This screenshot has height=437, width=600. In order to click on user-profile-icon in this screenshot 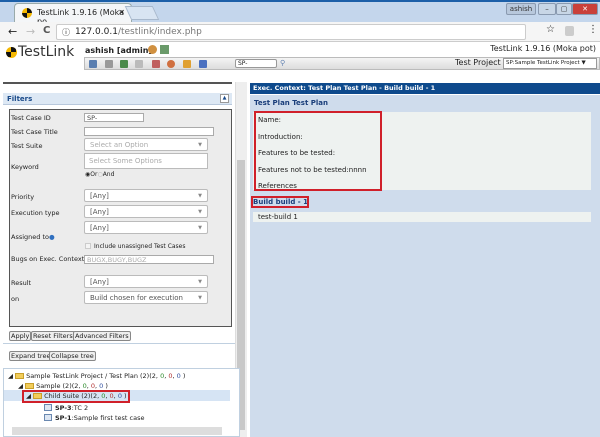, I will do `click(152, 49)`.